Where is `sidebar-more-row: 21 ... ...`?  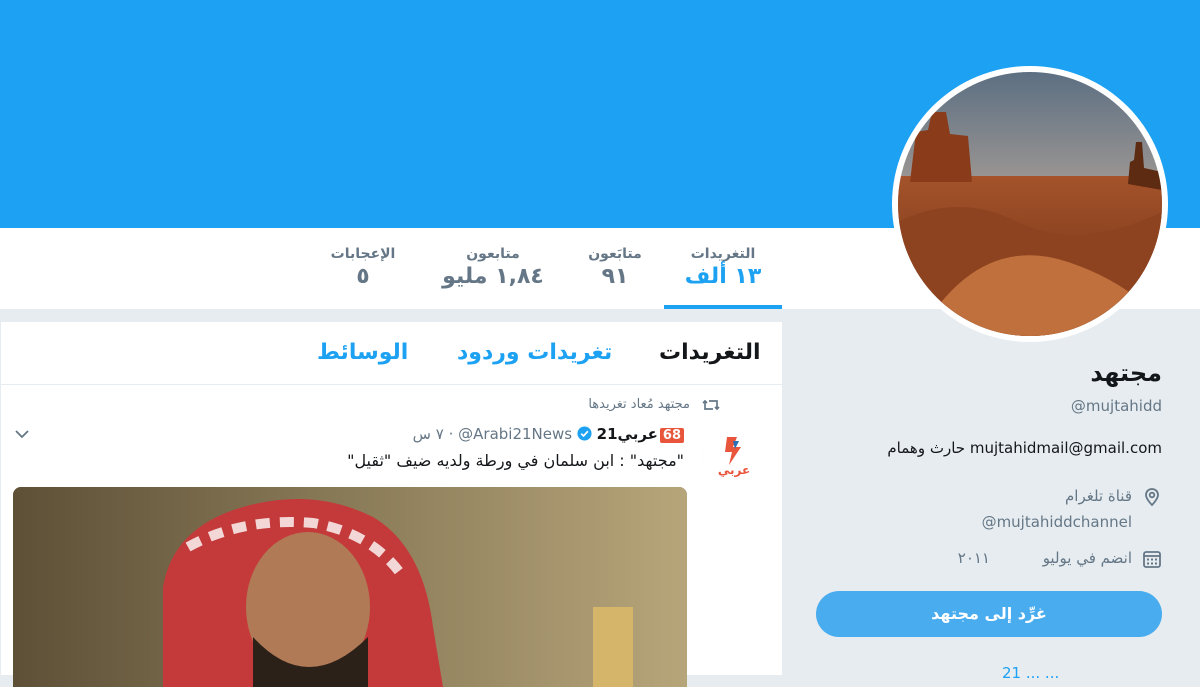
sidebar-more-row: 21 ... ... is located at coordinates (1030, 673).